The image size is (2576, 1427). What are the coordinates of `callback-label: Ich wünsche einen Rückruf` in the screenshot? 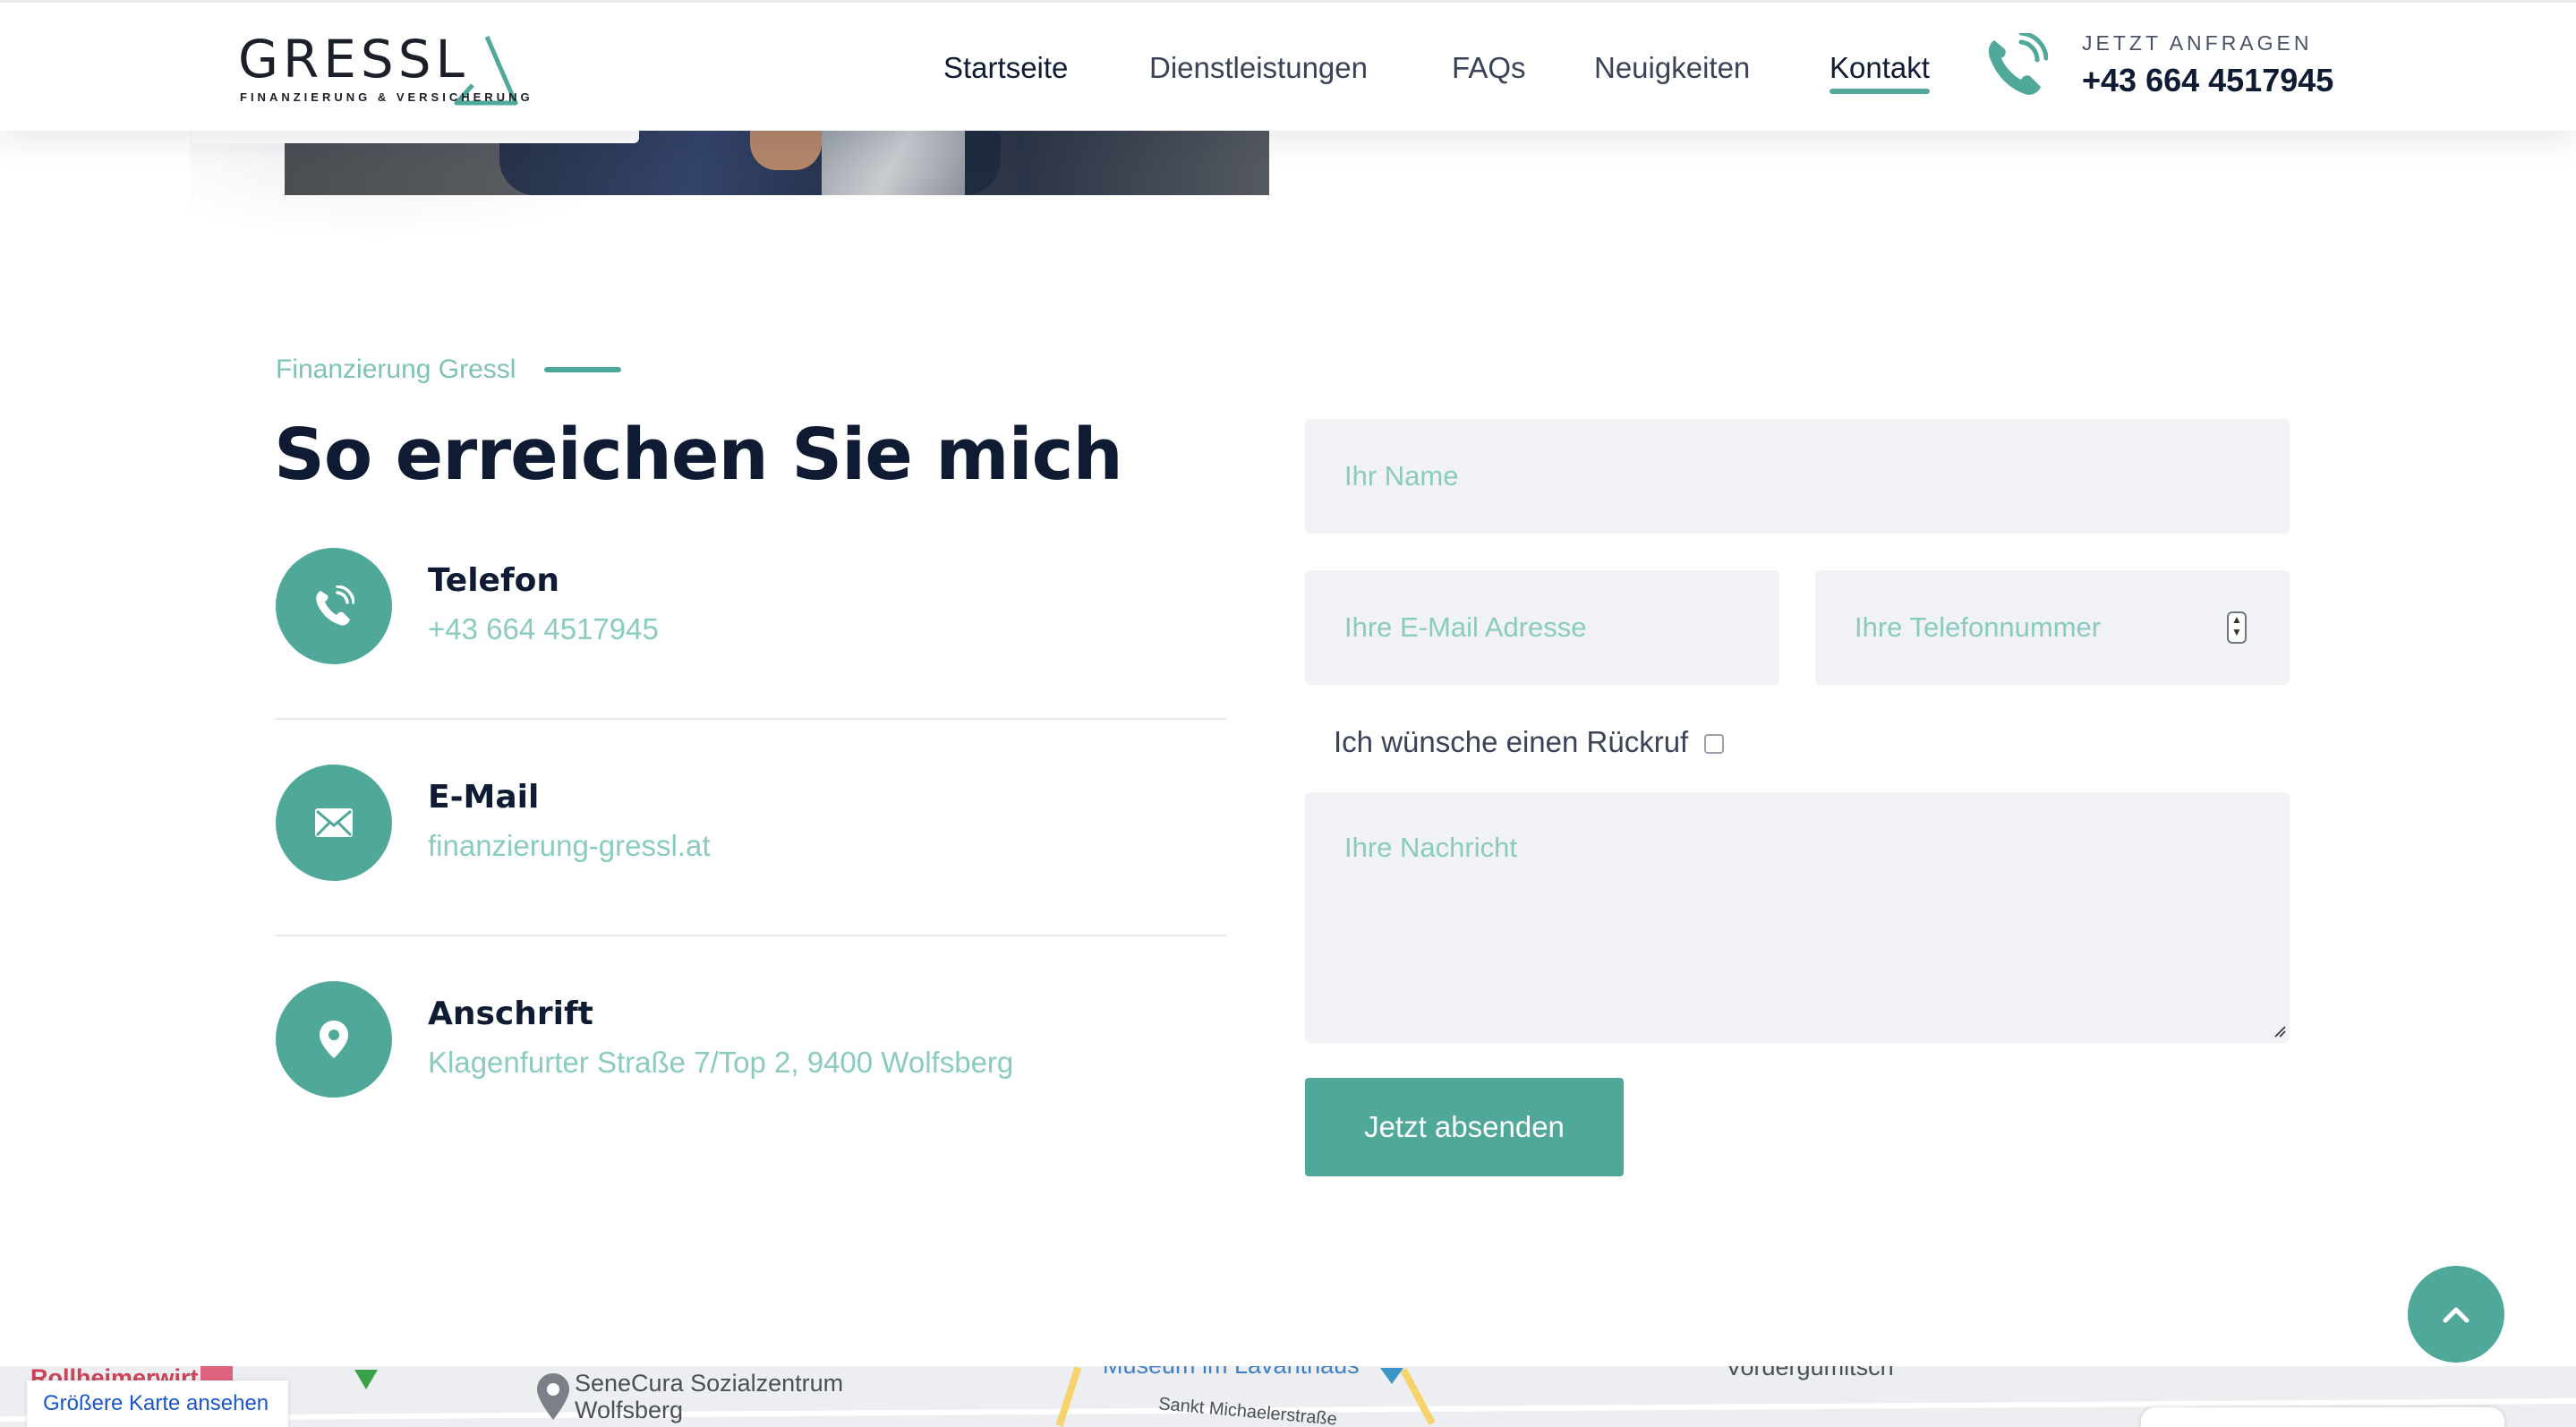 It's located at (1511, 741).